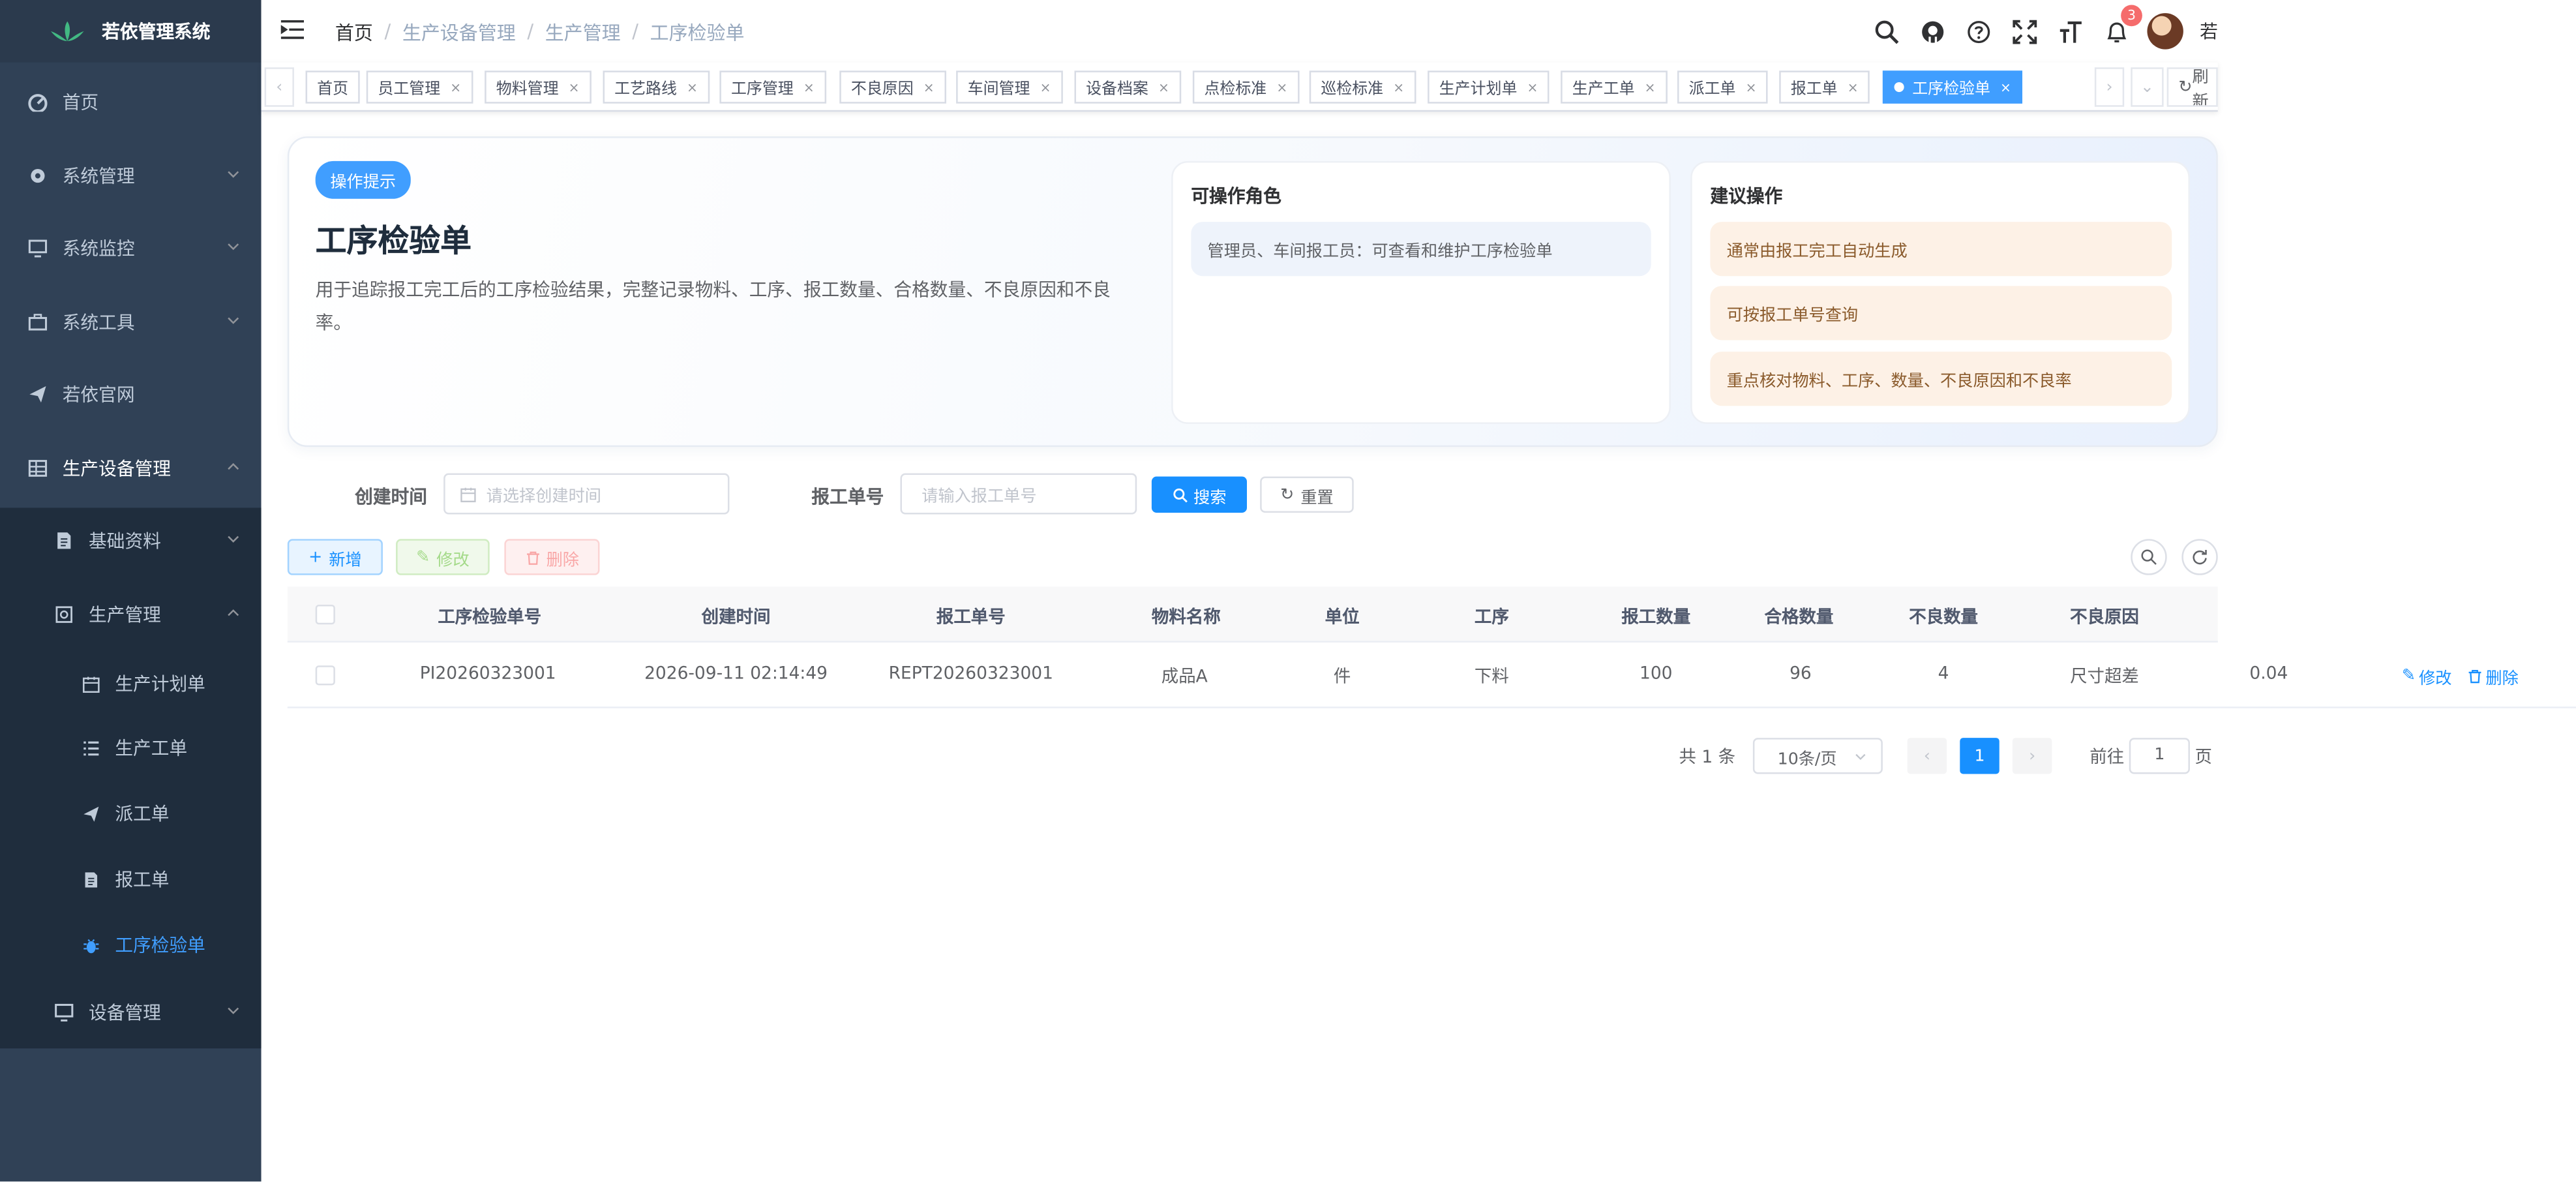 This screenshot has width=2576, height=1182. Describe the element at coordinates (979, 497) in the screenshot. I see `report-no-placeholder: 请输入报工单号` at that location.